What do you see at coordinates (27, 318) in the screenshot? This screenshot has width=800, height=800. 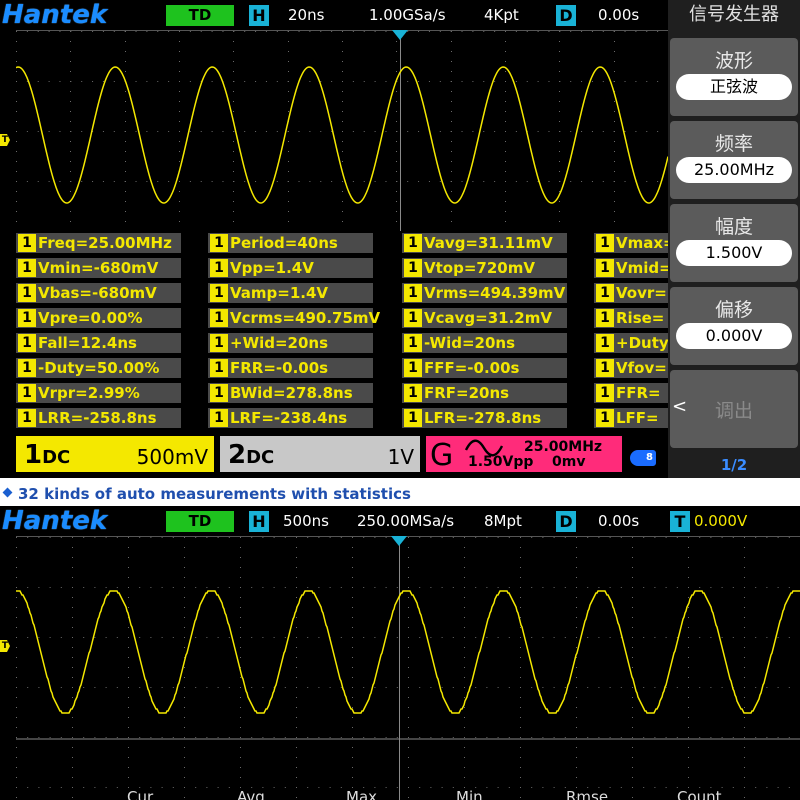 I see `channel-badge: 1` at bounding box center [27, 318].